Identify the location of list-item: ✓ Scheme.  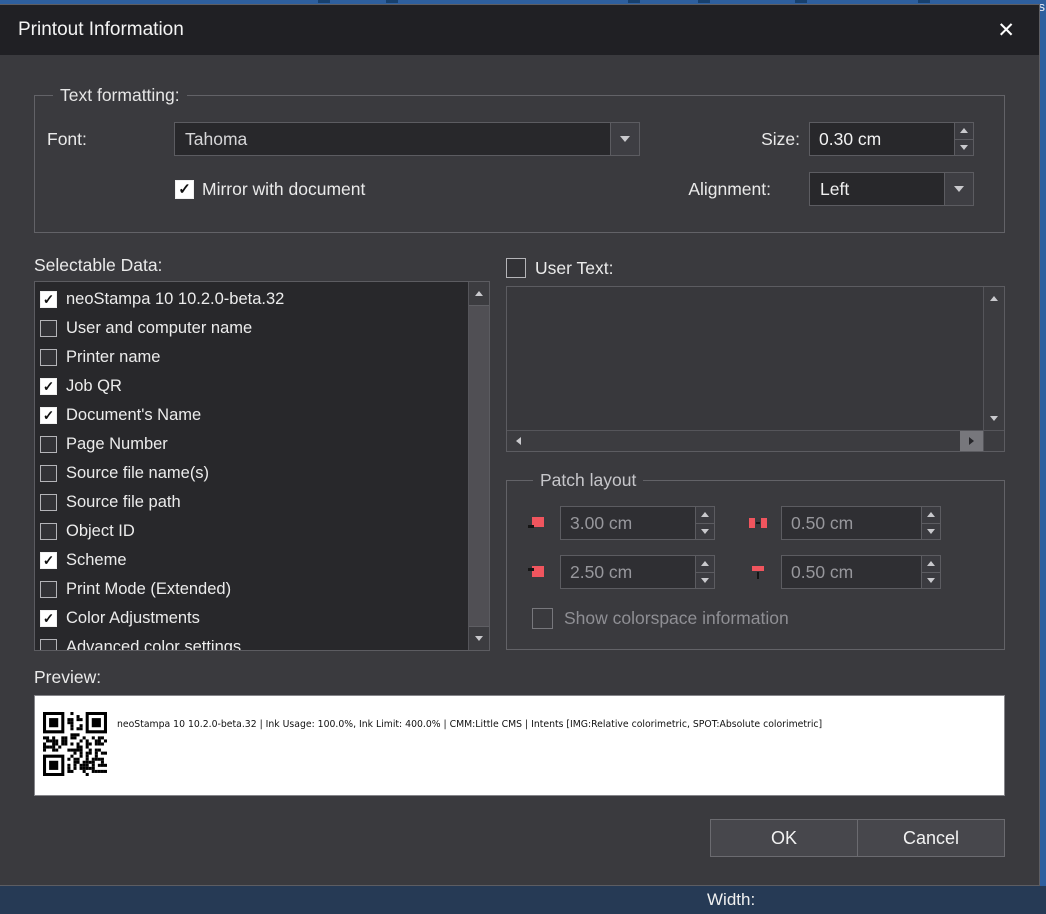
(254, 560).